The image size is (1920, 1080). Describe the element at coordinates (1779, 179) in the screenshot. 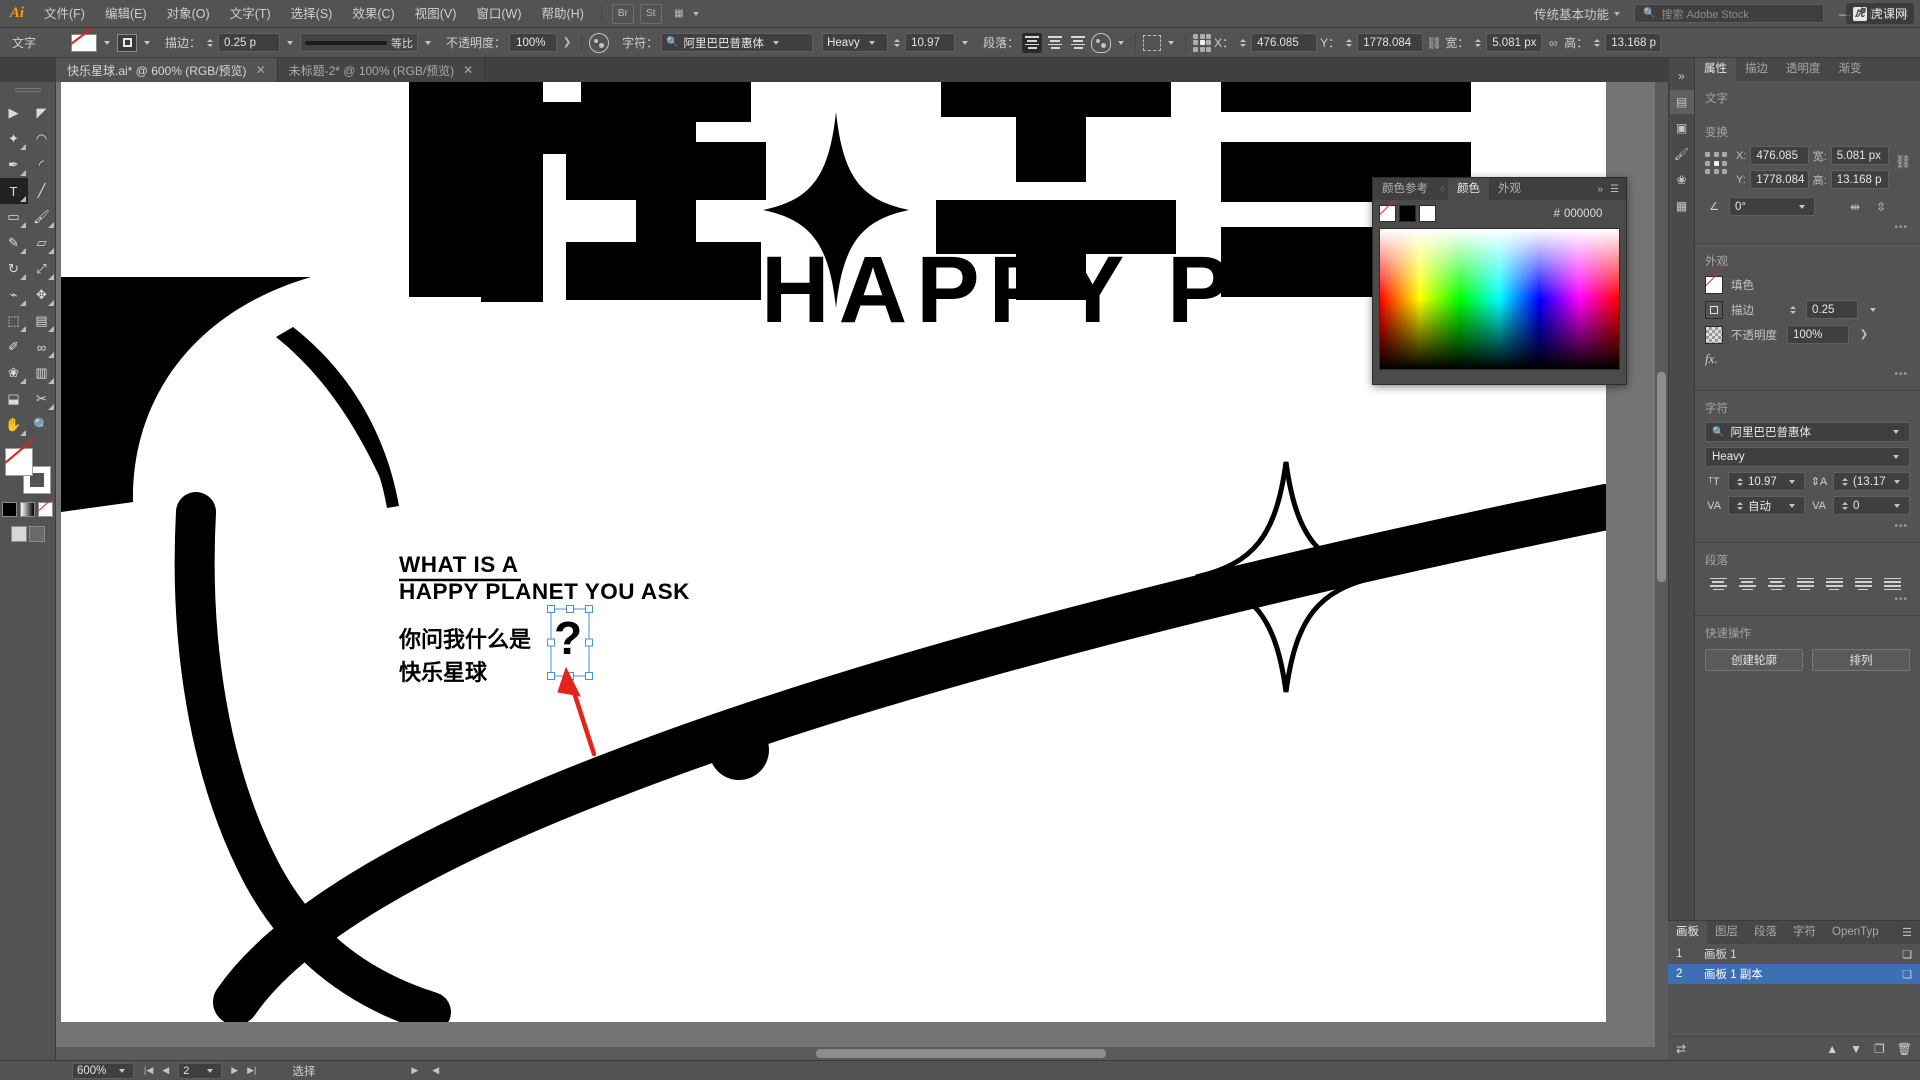

I see `y-field: 1778.084` at that location.